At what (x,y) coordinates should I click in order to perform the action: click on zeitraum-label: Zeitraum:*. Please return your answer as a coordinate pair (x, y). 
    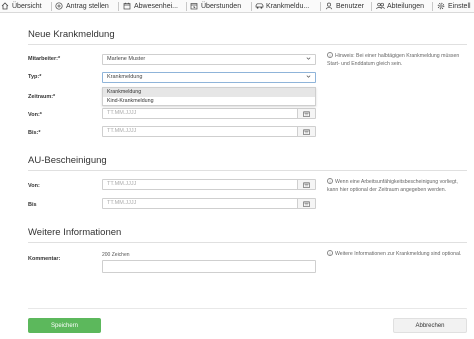
    Looking at the image, I should click on (42, 97).